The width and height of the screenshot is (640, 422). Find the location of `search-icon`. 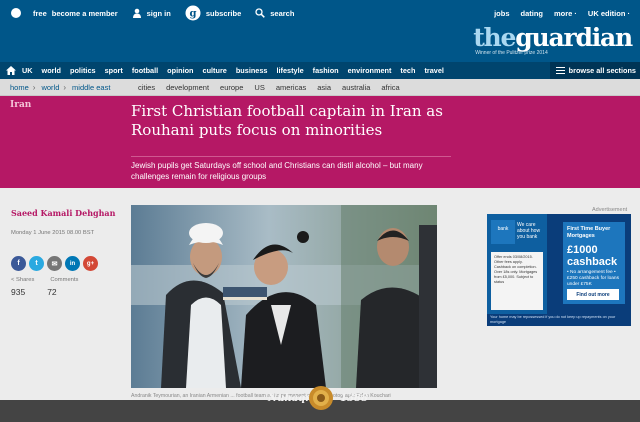

search-icon is located at coordinates (260, 13).